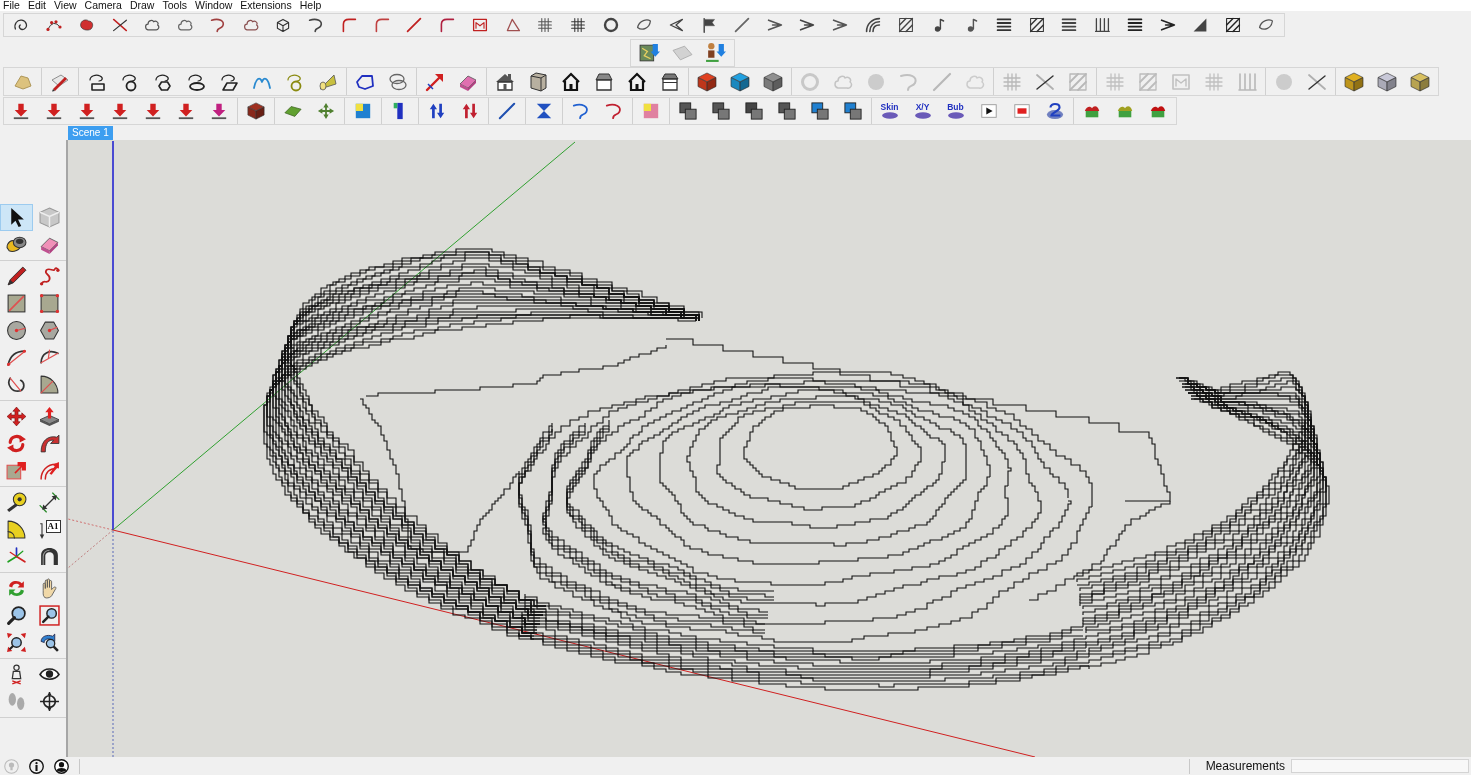 This screenshot has width=1471, height=775. What do you see at coordinates (1054, 110) in the screenshot?
I see `swirl-icon` at bounding box center [1054, 110].